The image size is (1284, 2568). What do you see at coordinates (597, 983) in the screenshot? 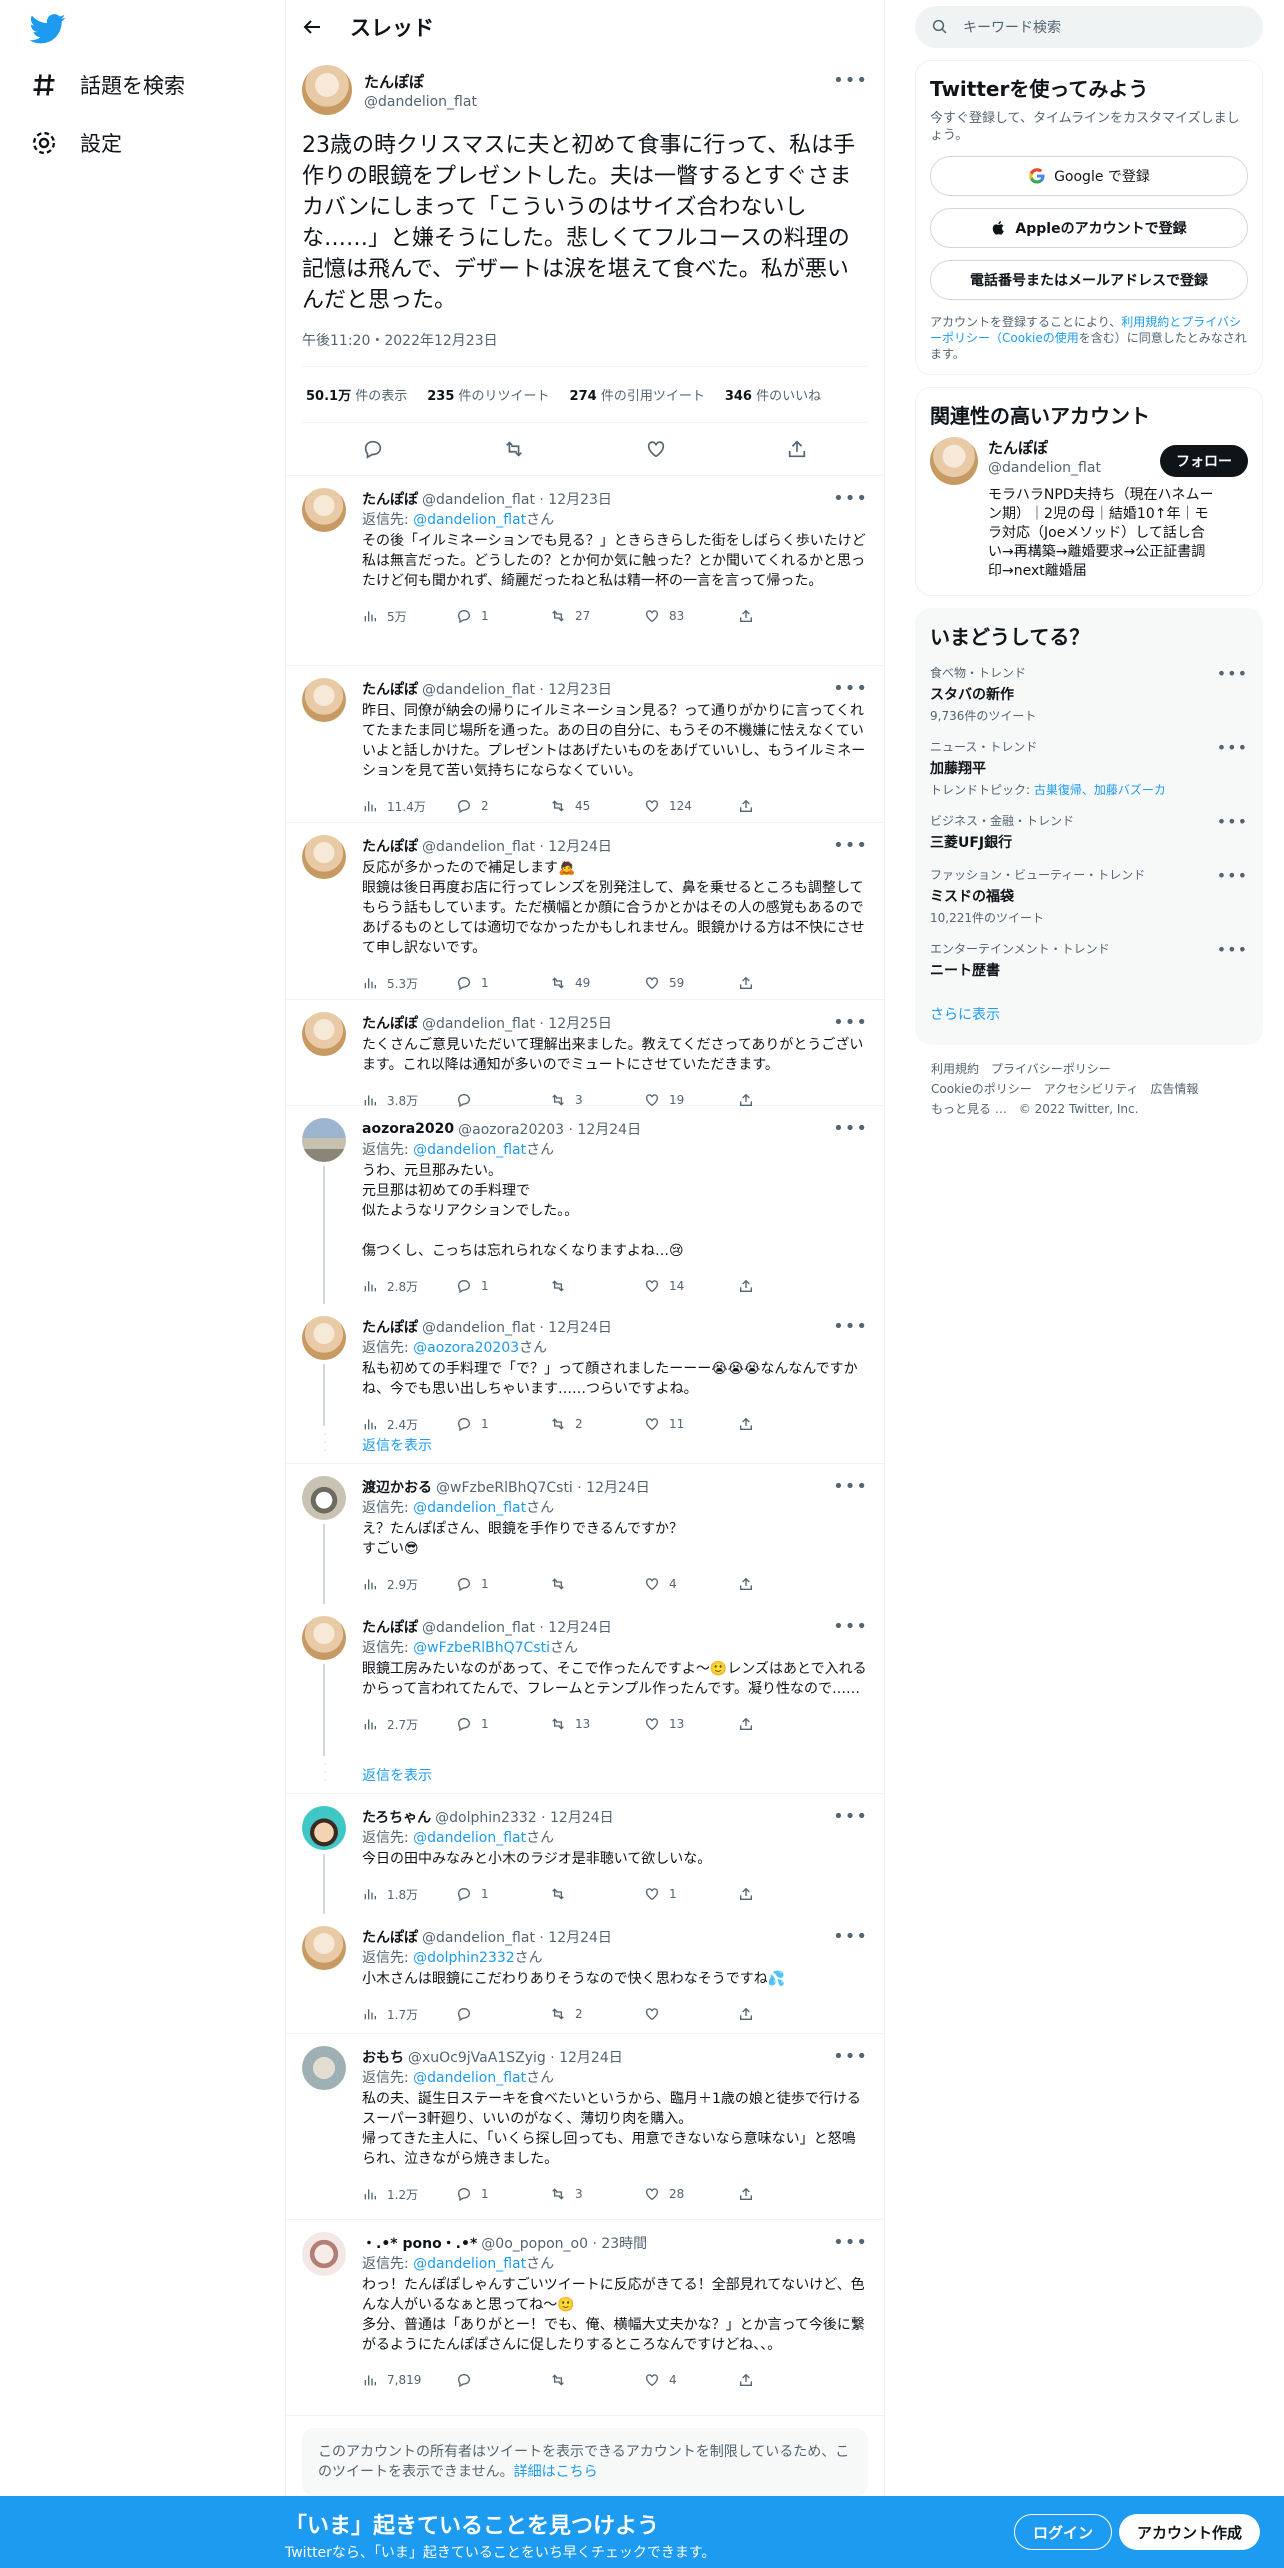
I see `retweet-button: 49` at bounding box center [597, 983].